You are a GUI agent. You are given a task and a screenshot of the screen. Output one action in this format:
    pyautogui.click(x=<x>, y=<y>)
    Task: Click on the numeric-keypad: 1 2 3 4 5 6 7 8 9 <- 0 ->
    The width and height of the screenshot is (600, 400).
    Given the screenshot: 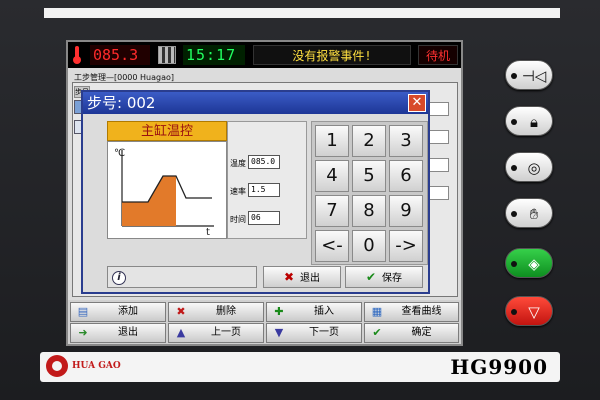 What is the action you would take?
    pyautogui.click(x=369, y=193)
    